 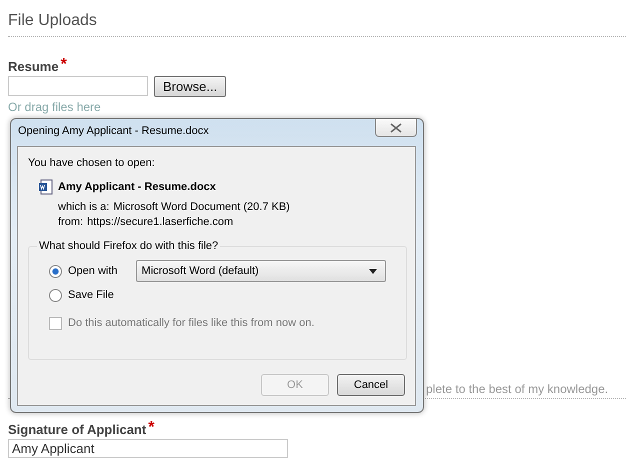 I want to click on intro-text: You have chosen to open:, so click(x=92, y=163).